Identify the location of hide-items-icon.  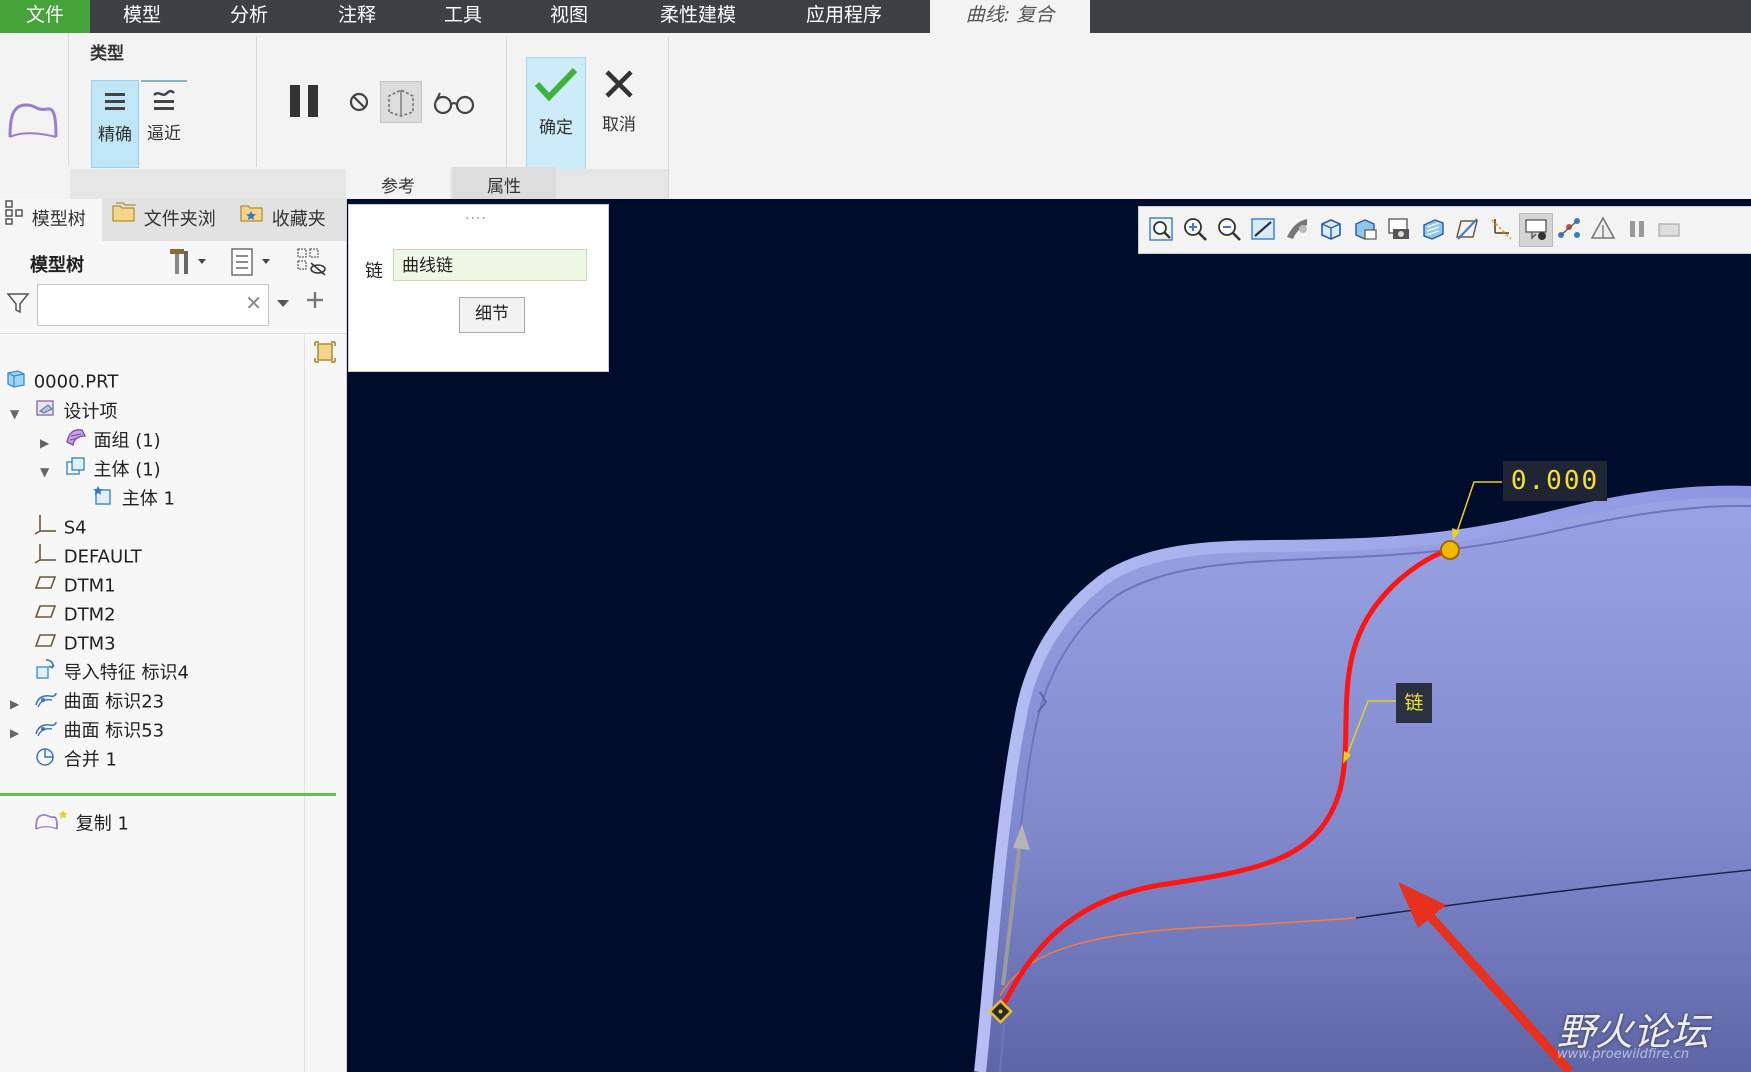
(311, 262).